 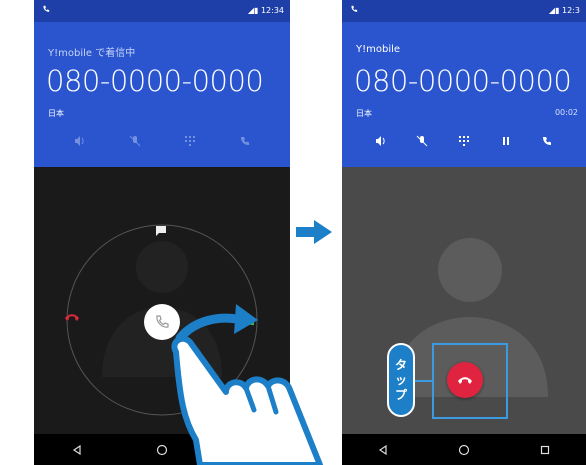 What do you see at coordinates (378, 49) in the screenshot?
I see `carrier-label: Y!mobile` at bounding box center [378, 49].